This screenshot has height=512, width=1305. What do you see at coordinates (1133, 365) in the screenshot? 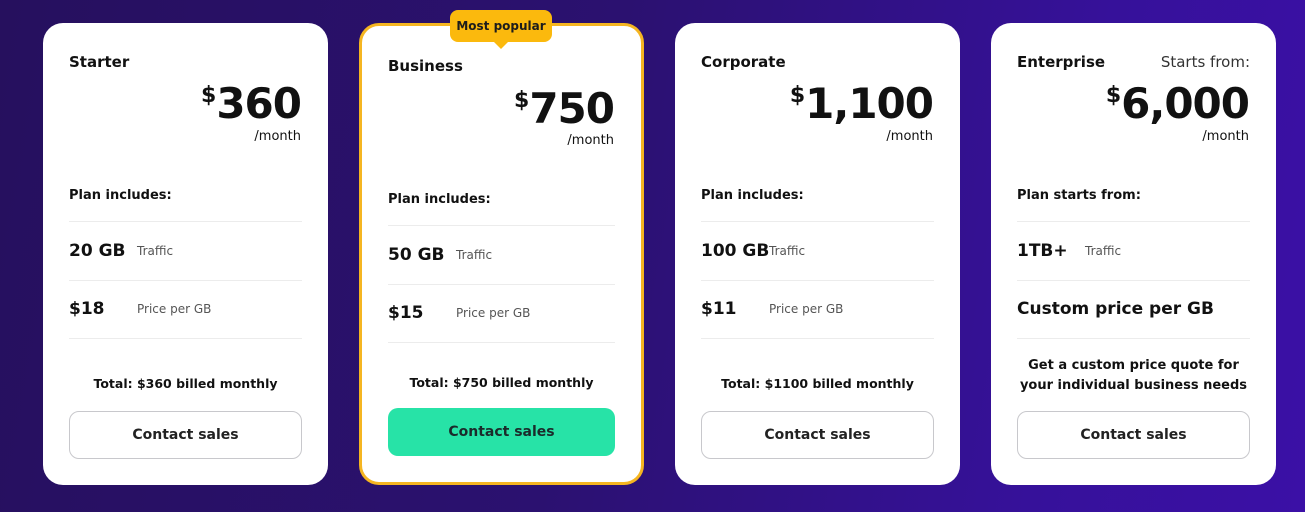
I see `quote-line-1: Get a custom price quote for` at bounding box center [1133, 365].